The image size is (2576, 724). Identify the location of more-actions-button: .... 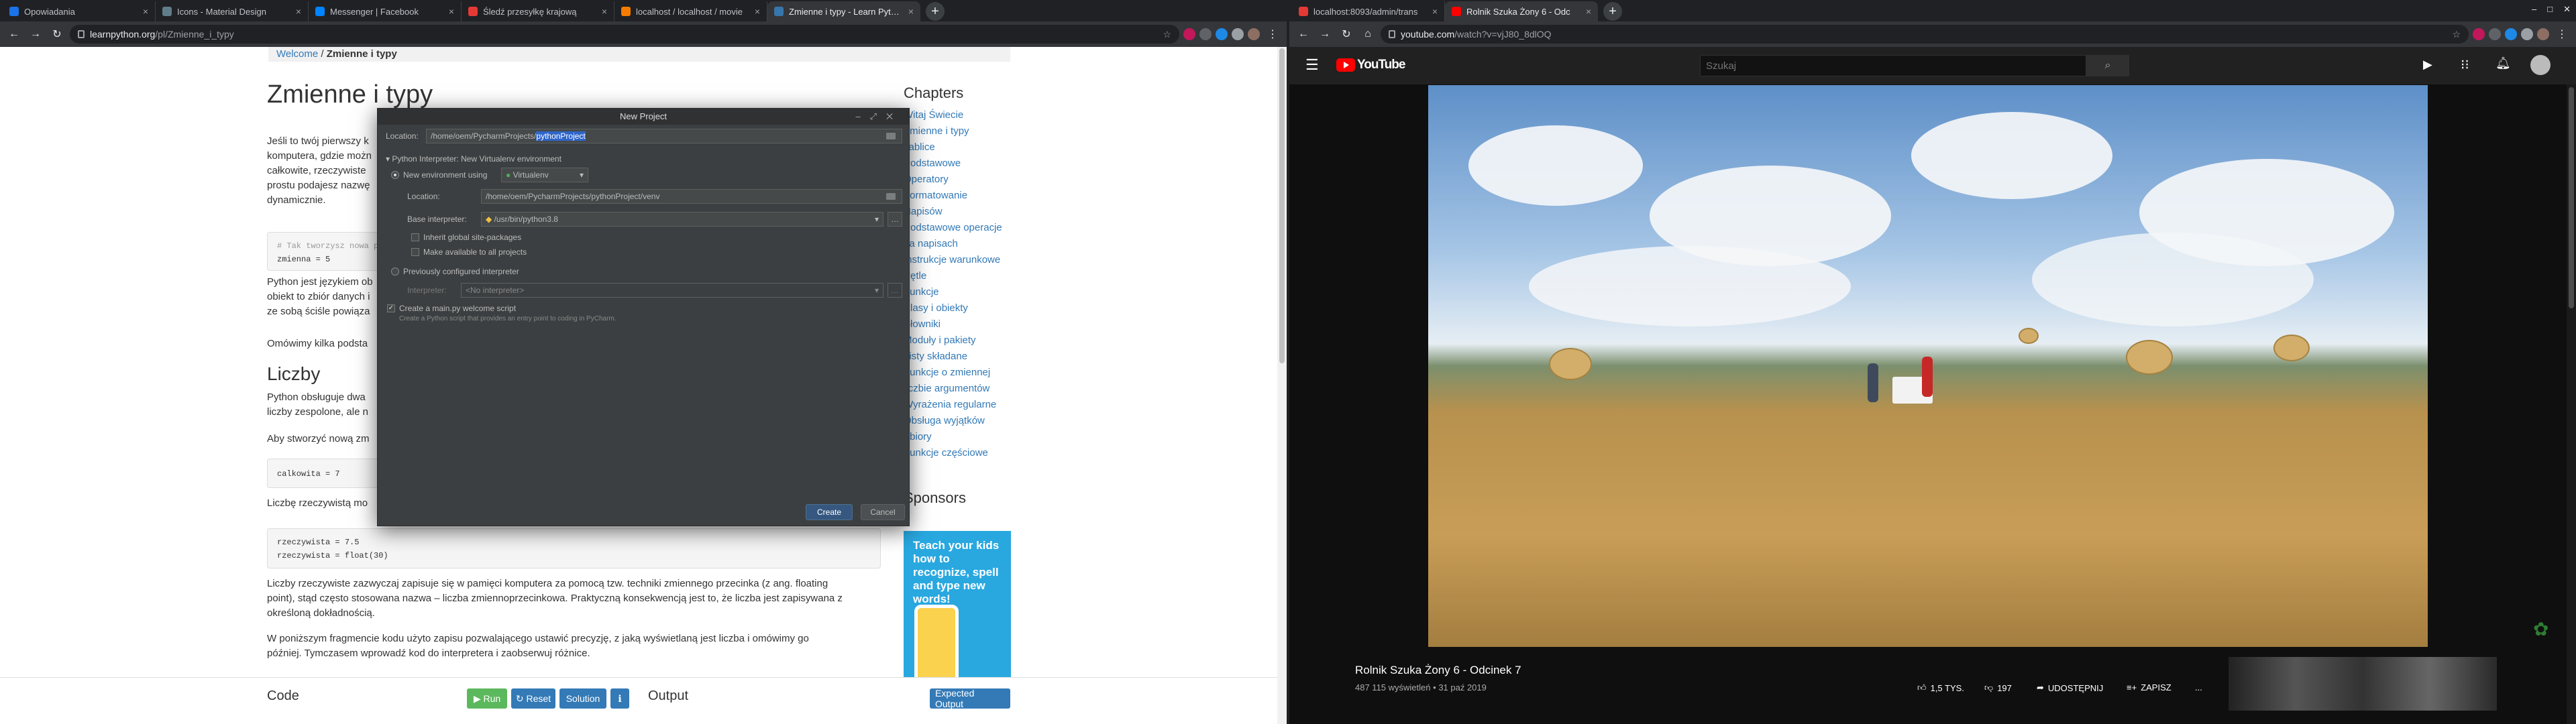
(2198, 687).